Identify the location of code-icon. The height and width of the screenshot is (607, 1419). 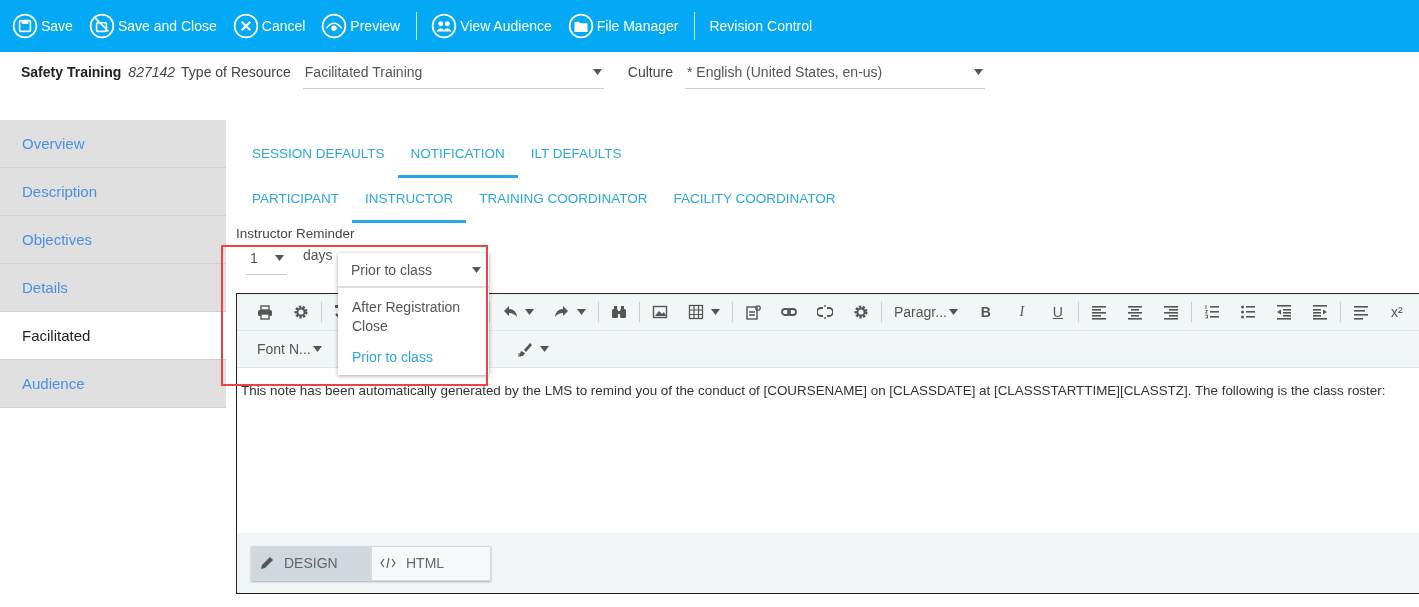
(388, 563).